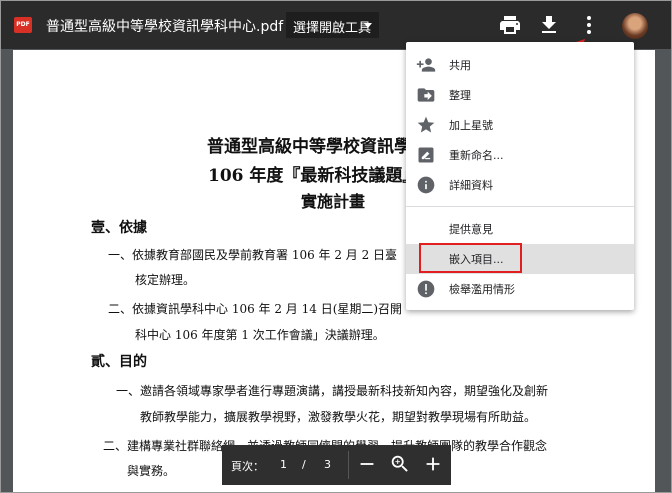 The width and height of the screenshot is (672, 493). Describe the element at coordinates (520, 206) in the screenshot. I see `menu-divider` at that location.